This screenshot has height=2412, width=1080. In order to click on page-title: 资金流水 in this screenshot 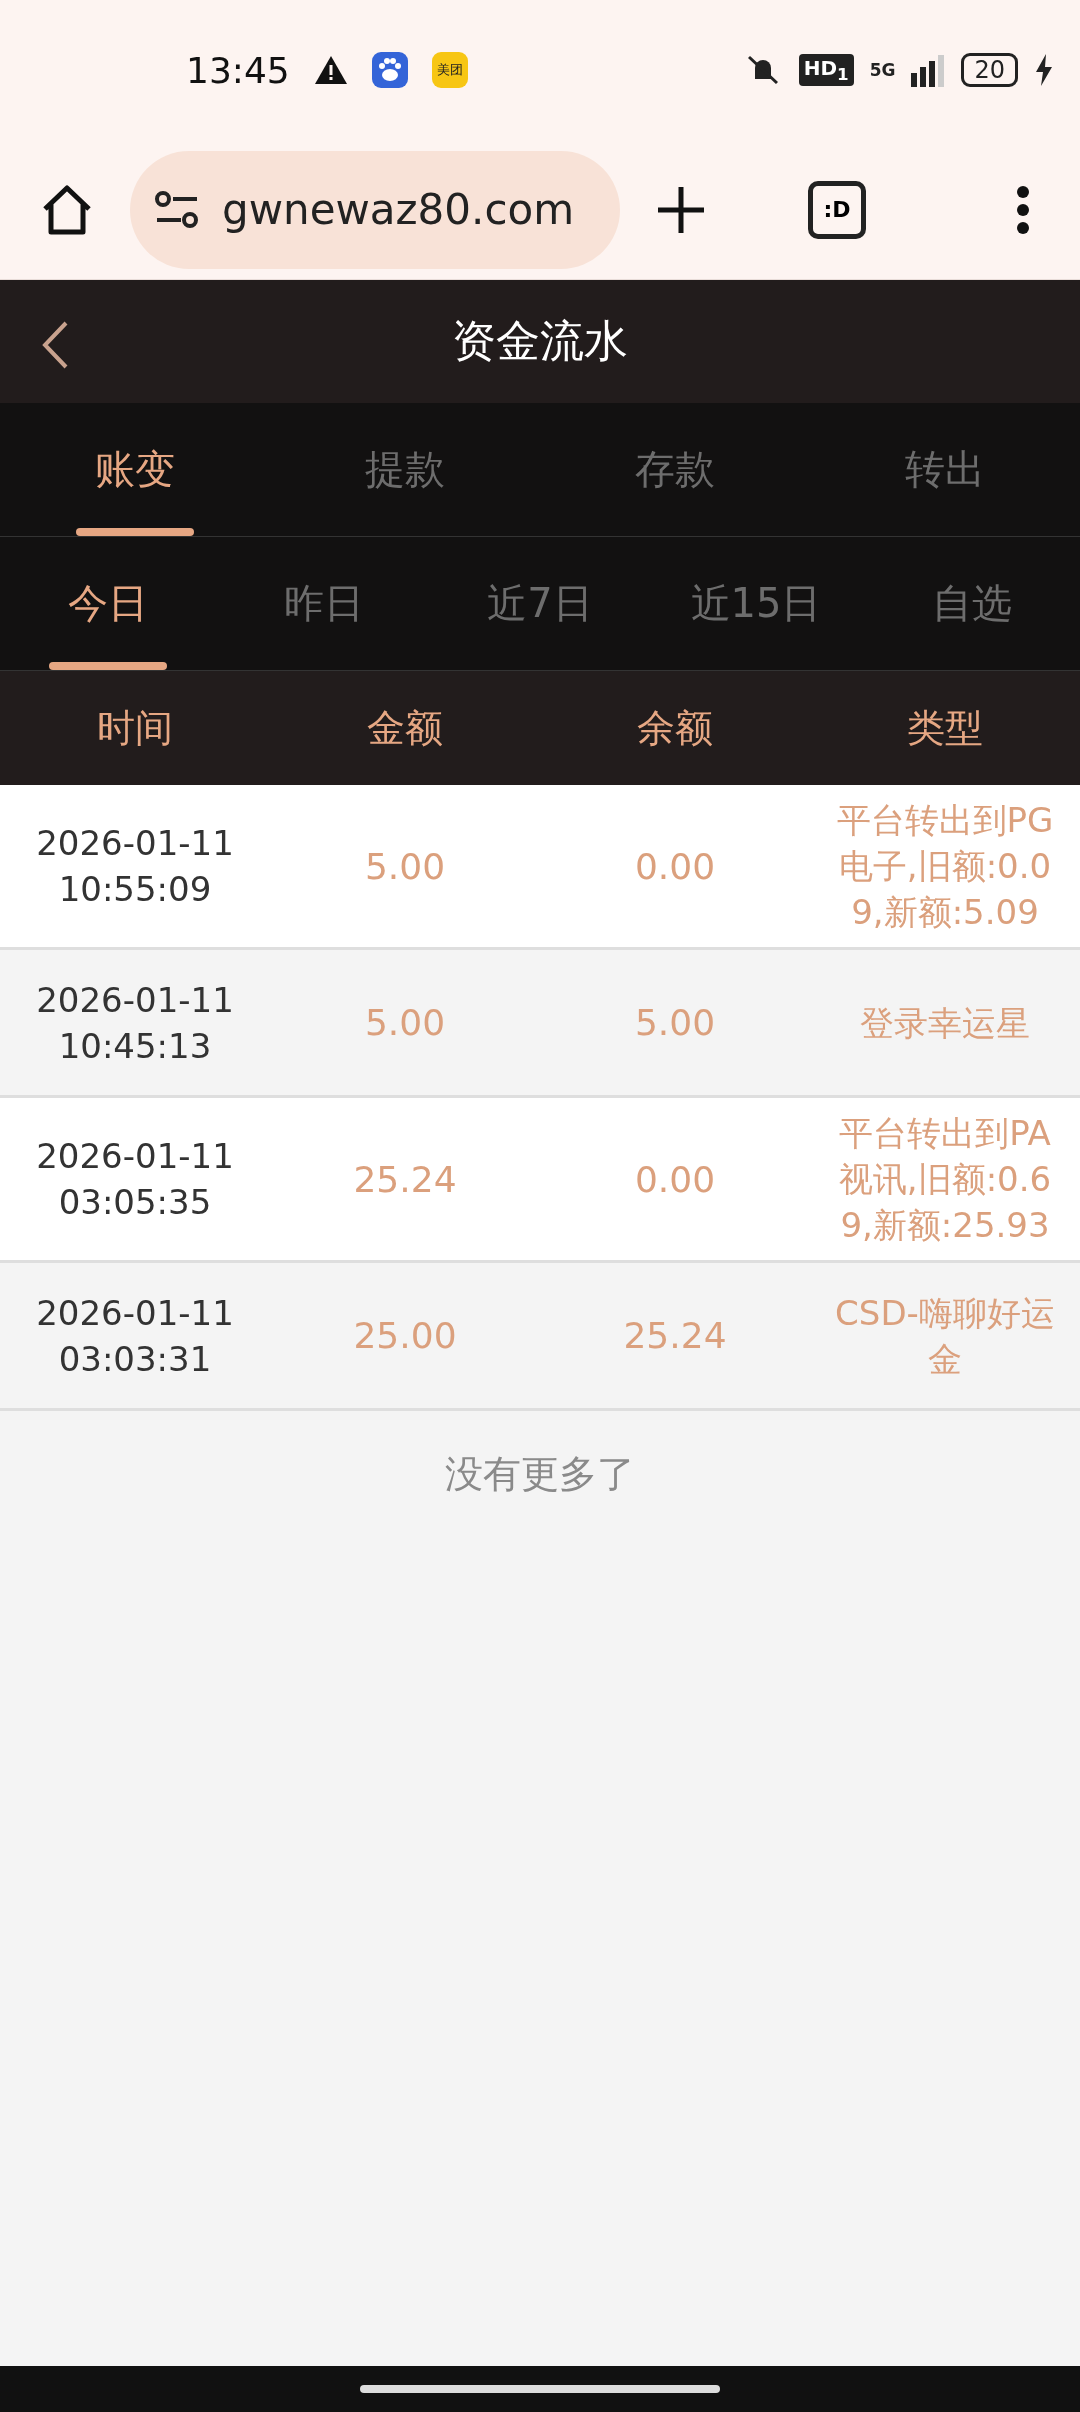, I will do `click(540, 341)`.